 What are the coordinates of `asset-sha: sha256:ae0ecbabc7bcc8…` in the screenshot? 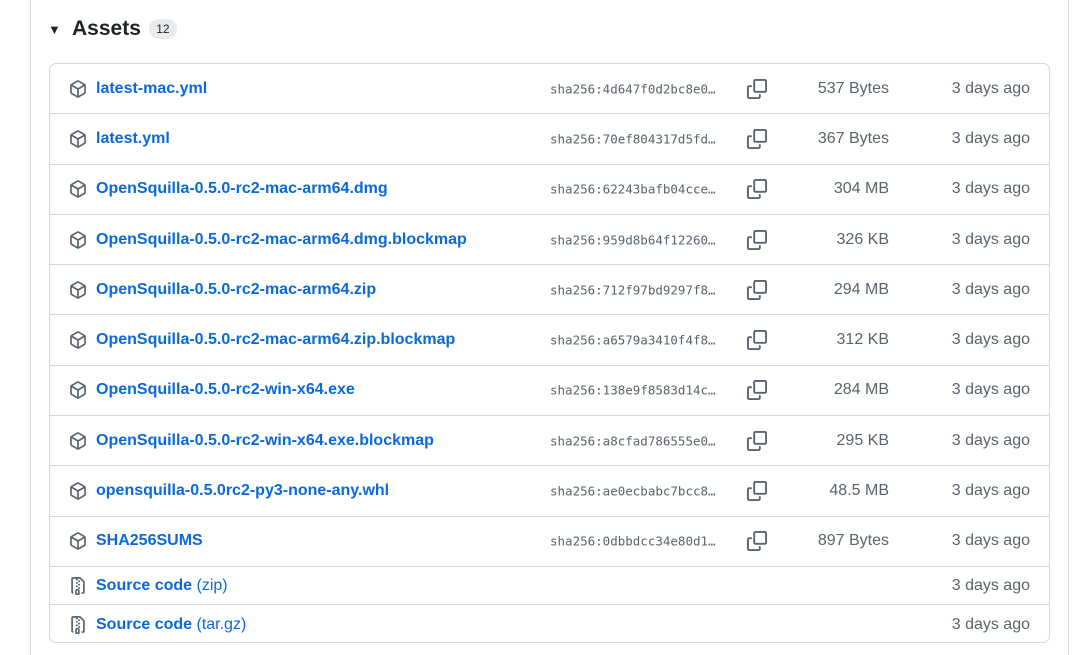 It's located at (633, 491).